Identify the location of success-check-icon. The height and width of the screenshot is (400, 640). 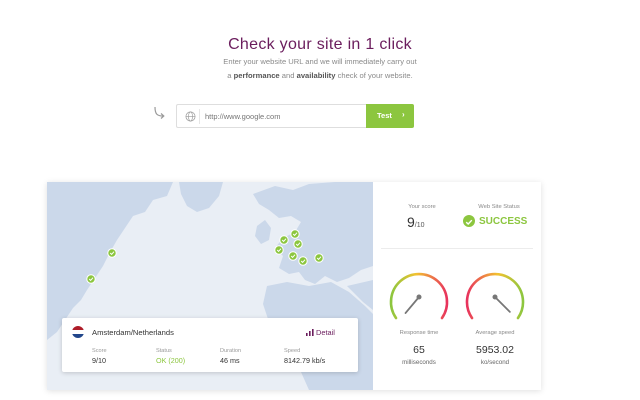
(469, 221).